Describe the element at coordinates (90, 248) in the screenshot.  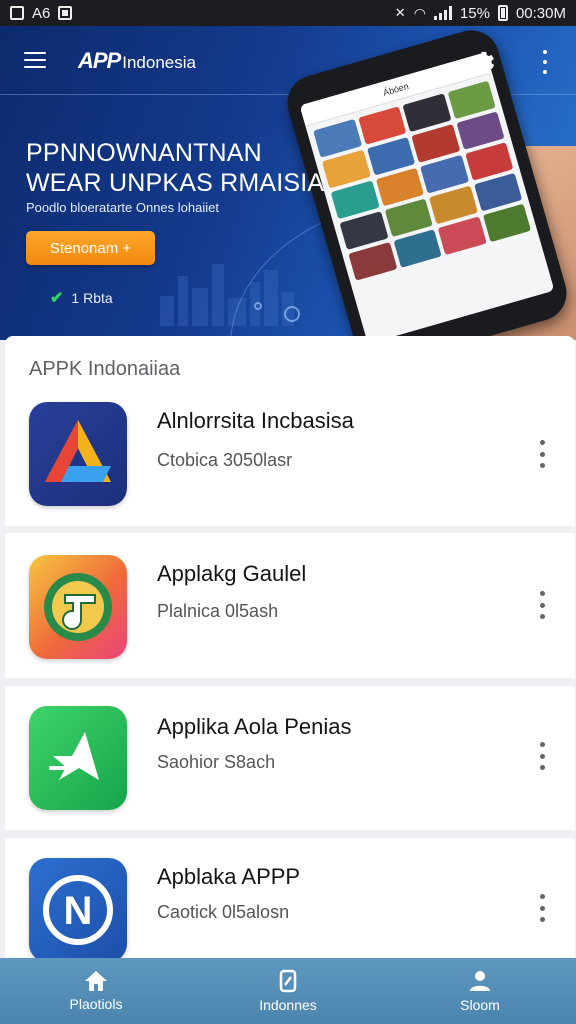
I see `hero-cta-button: Stenonam +` at that location.